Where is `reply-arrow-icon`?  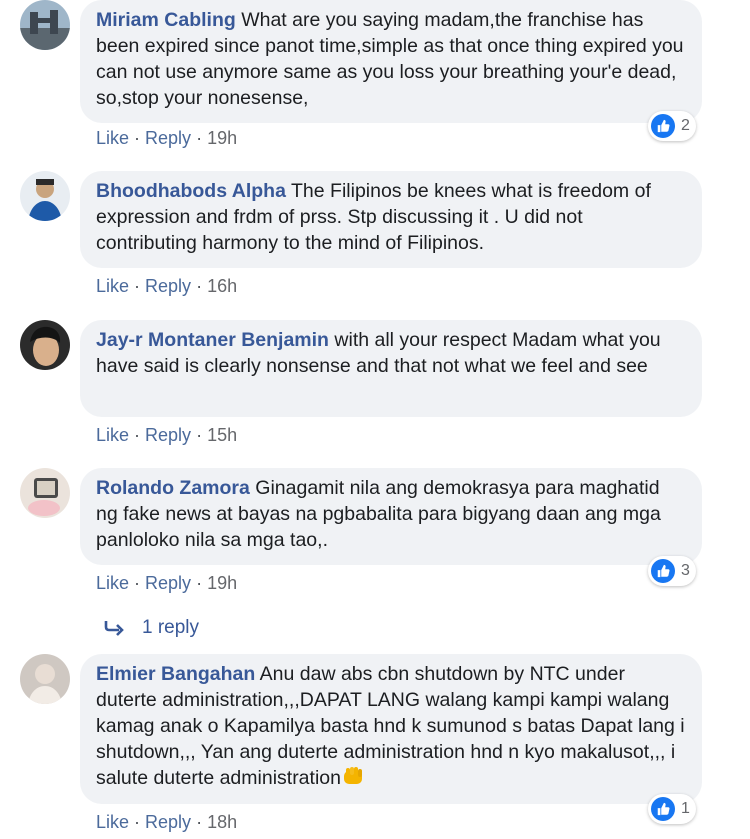 reply-arrow-icon is located at coordinates (115, 628).